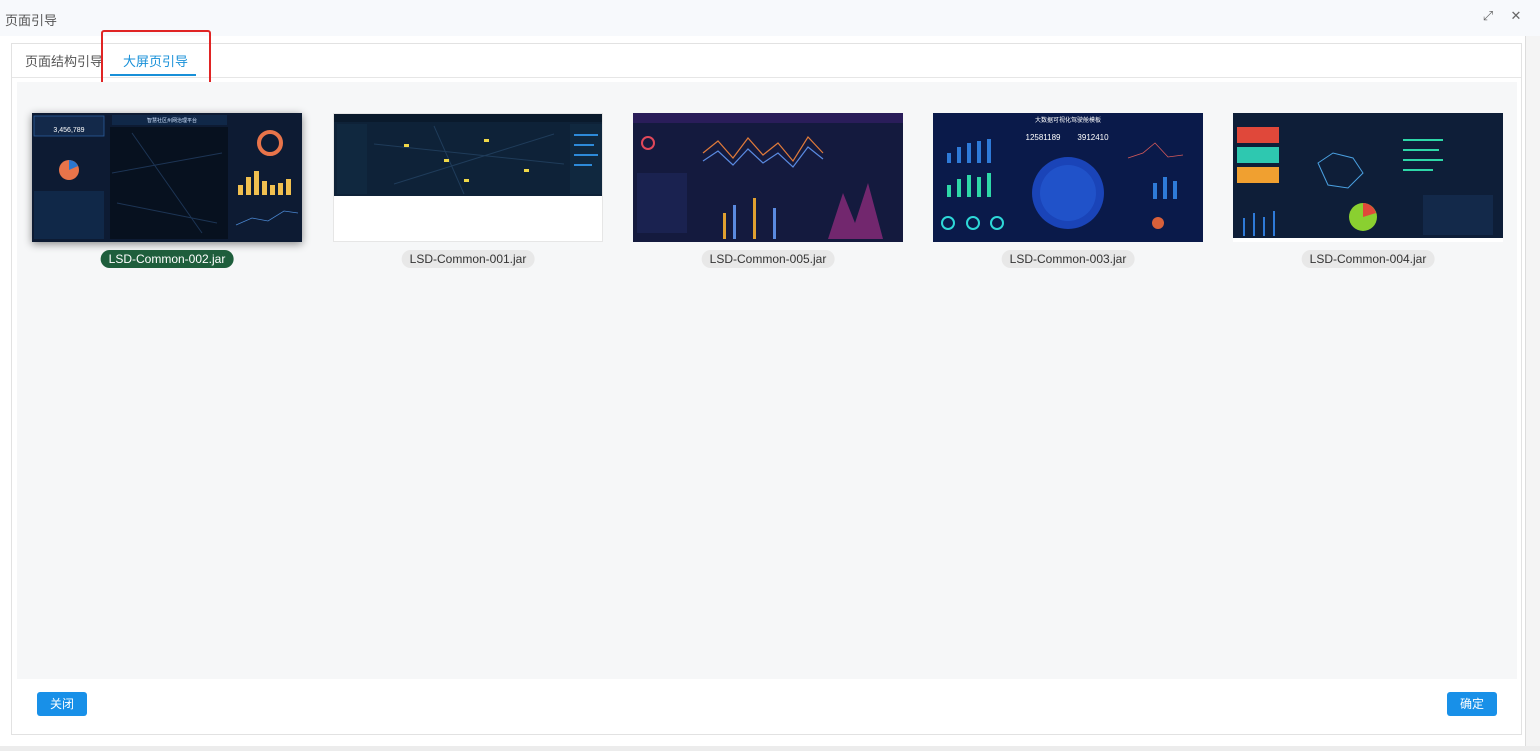 This screenshot has height=751, width=1540. What do you see at coordinates (1044, 137) in the screenshot?
I see `thumb-number-1: 12581189` at bounding box center [1044, 137].